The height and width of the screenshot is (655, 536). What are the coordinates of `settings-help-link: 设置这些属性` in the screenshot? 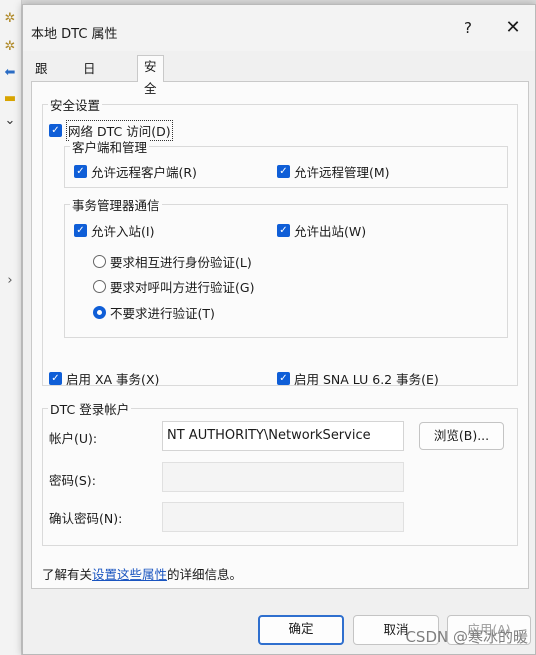 It's located at (129, 574).